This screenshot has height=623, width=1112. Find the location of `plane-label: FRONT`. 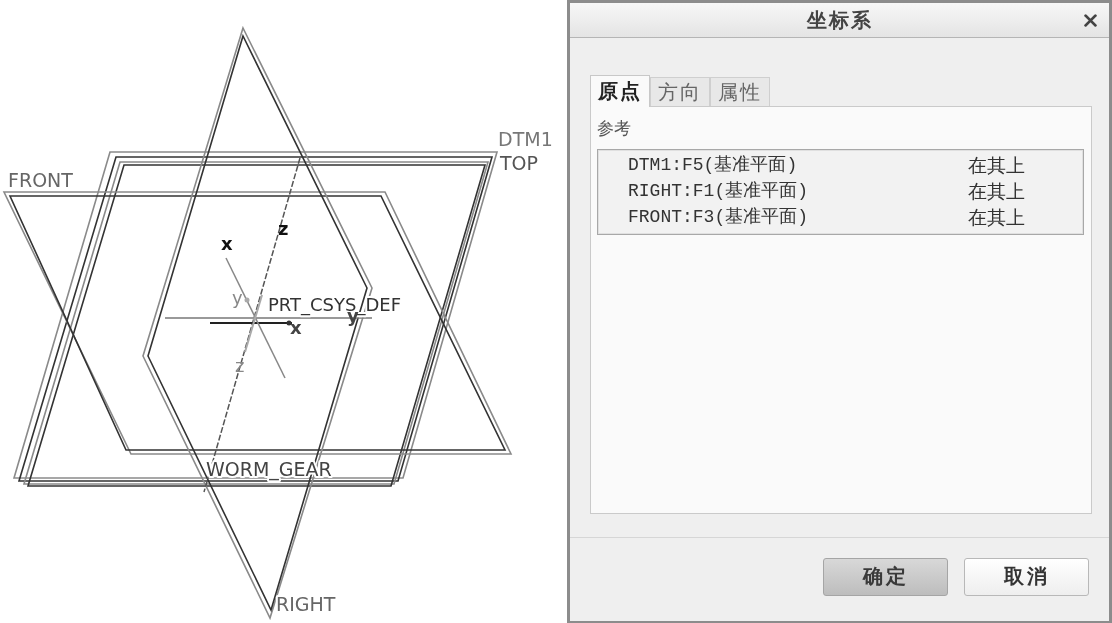

plane-label: FRONT is located at coordinates (40, 180).